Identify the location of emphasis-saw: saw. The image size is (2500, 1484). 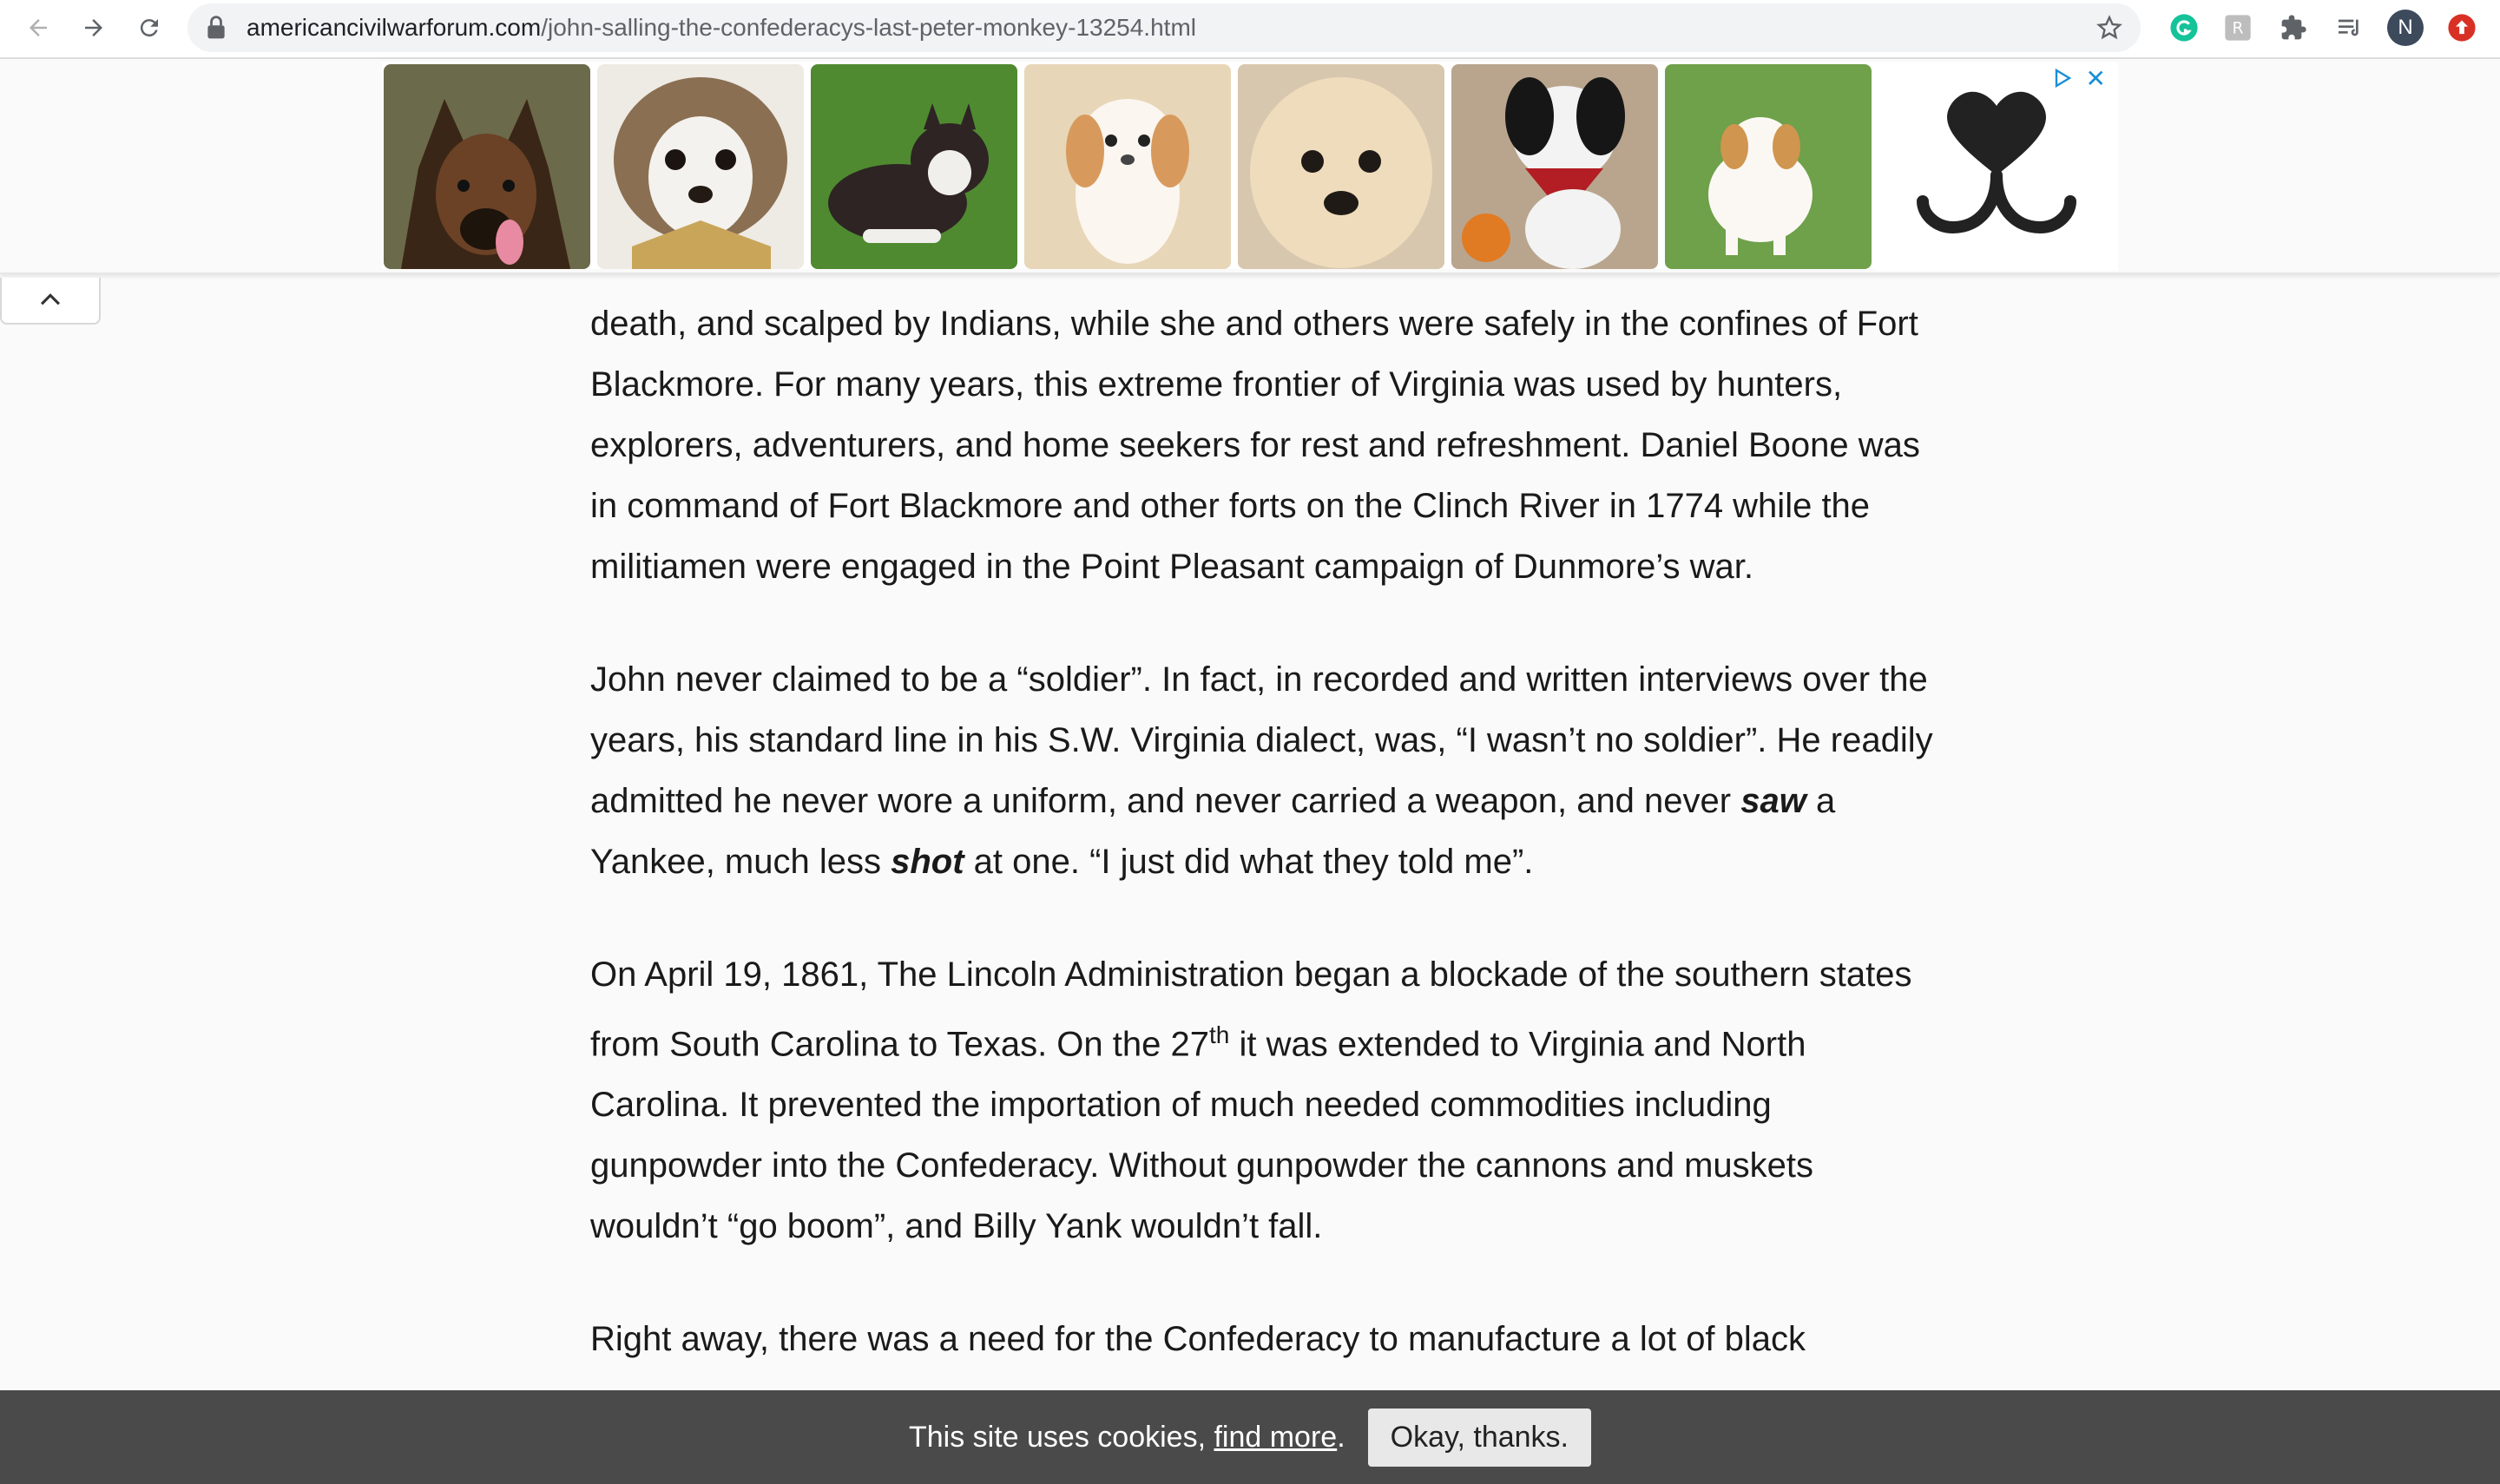
(1773, 801).